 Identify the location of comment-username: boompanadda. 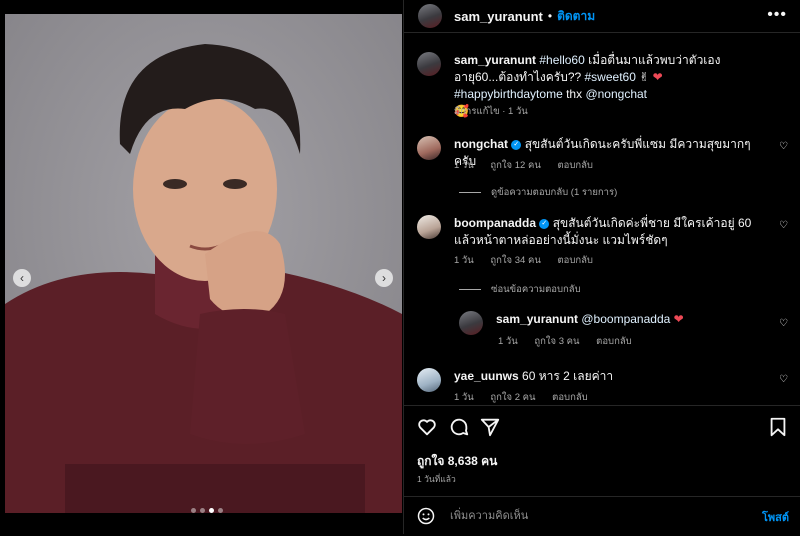
(495, 223).